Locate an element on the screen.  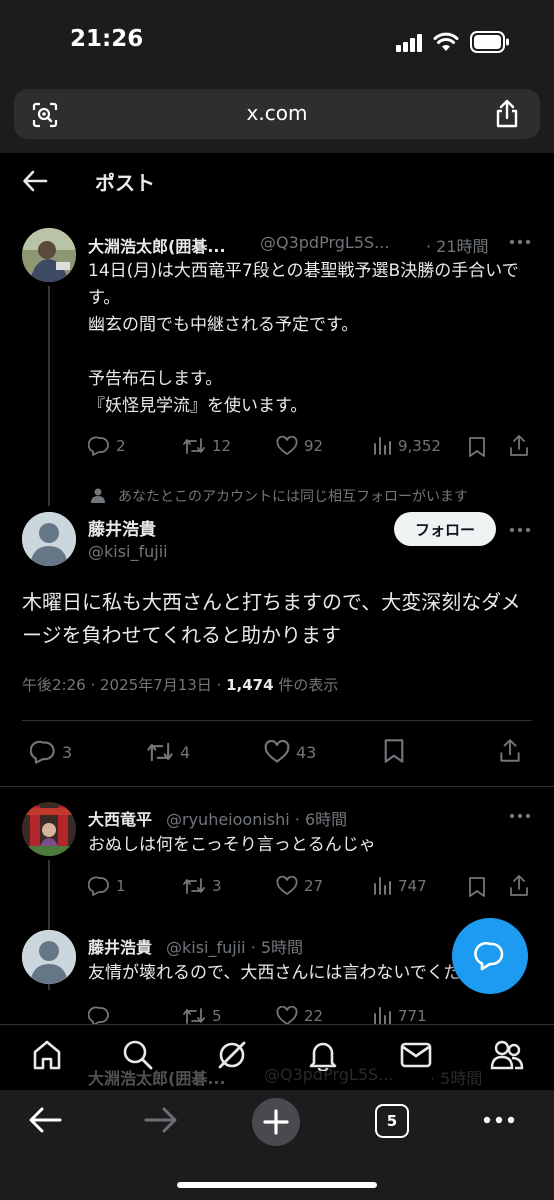
views-button: 771 is located at coordinates (399, 1015).